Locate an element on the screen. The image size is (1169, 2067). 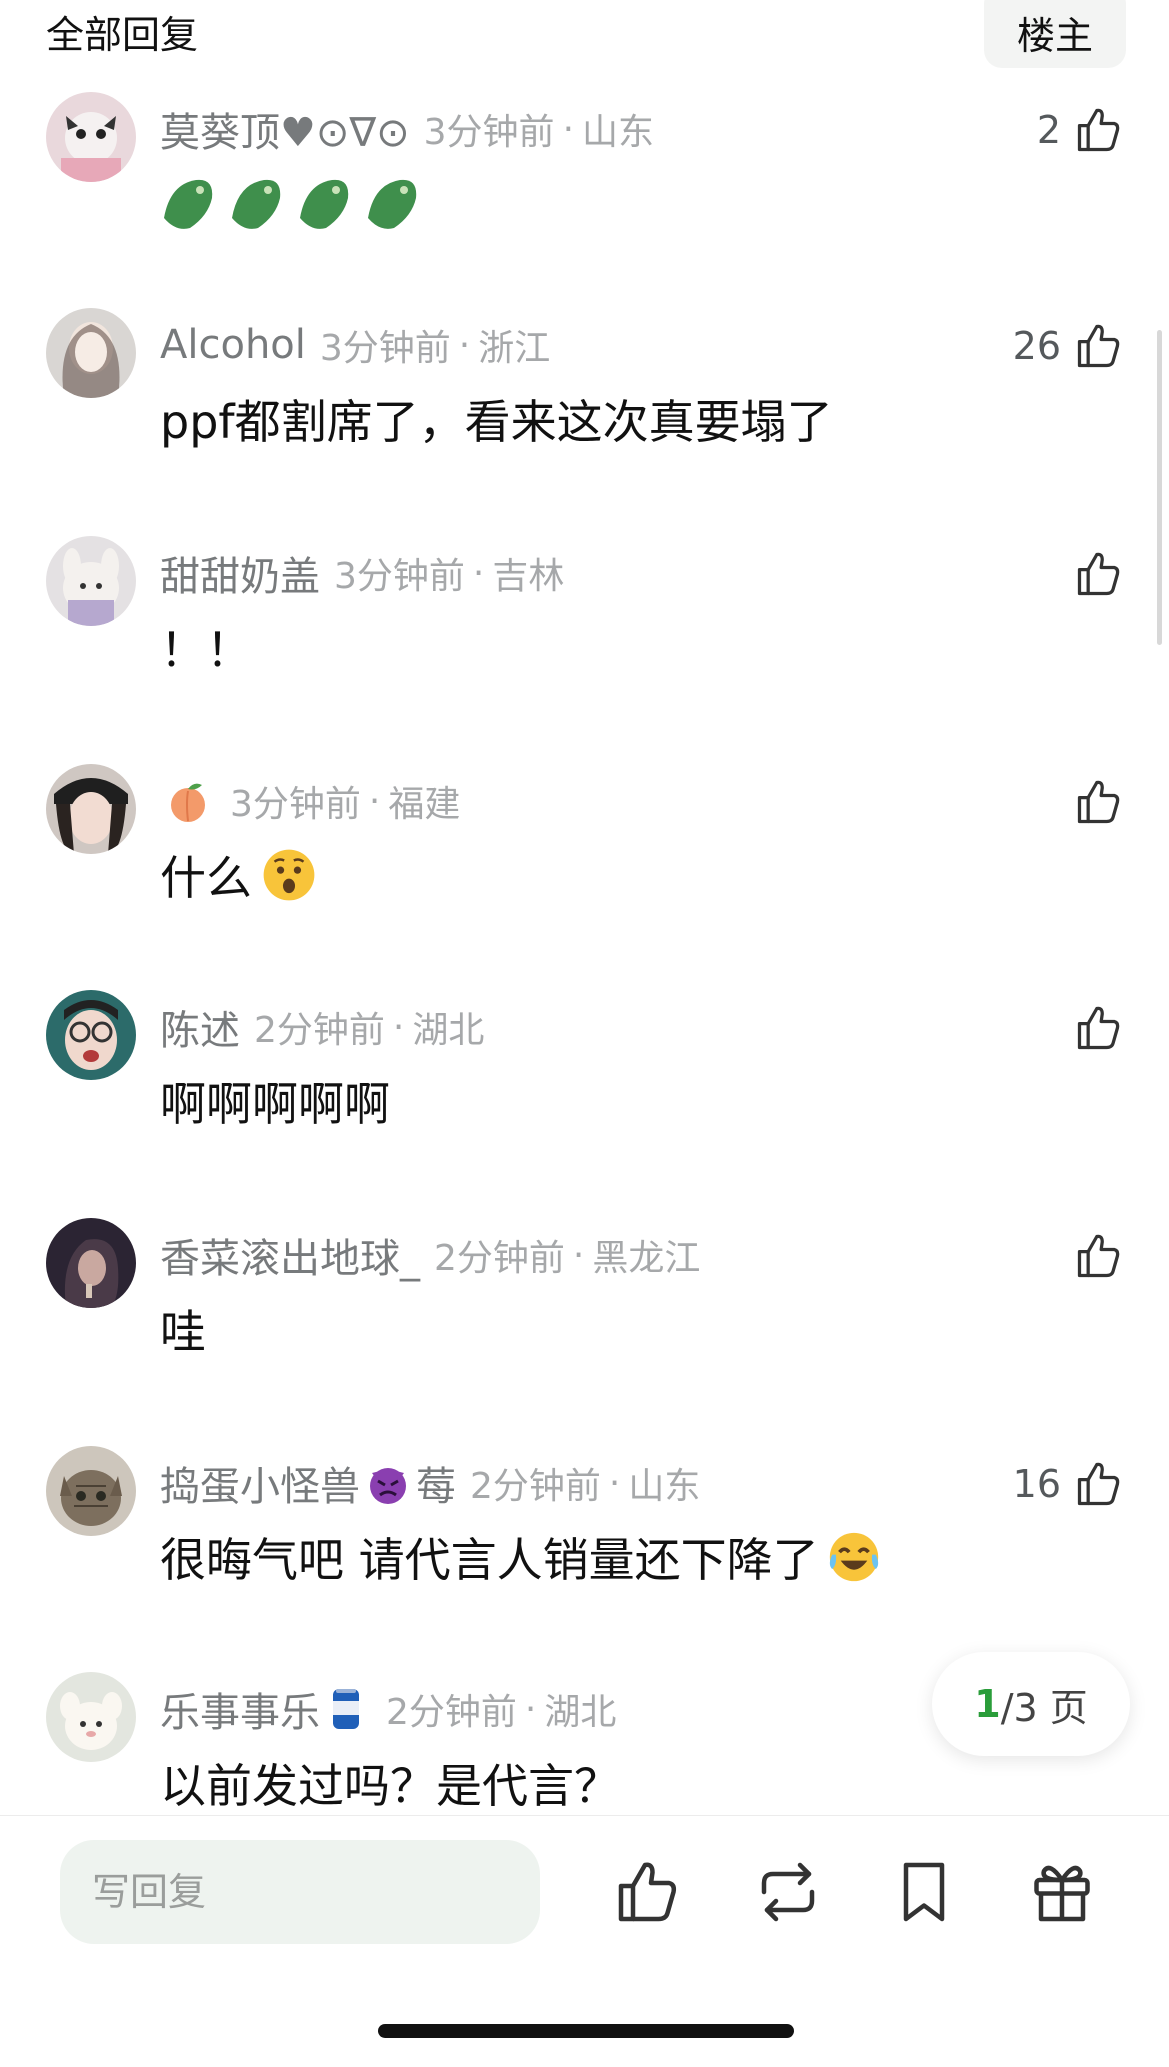
surprised-face-emoji is located at coordinates (289, 875).